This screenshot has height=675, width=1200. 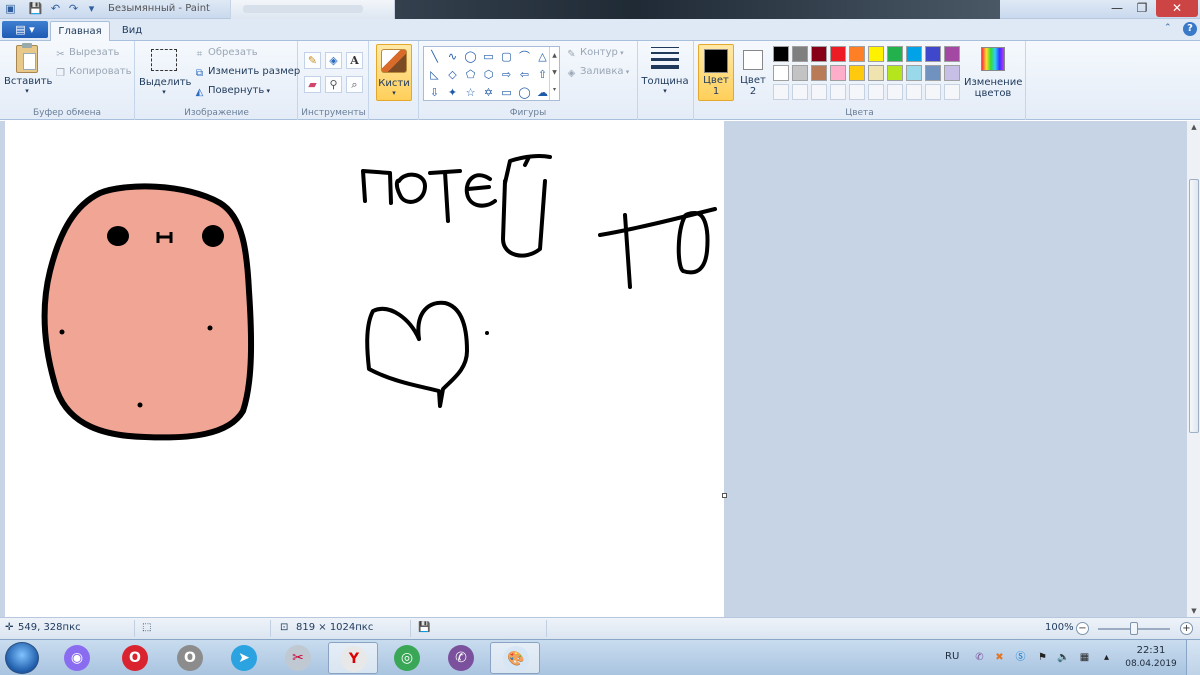 I want to click on select-button: Выделить ▾, so click(x=165, y=70).